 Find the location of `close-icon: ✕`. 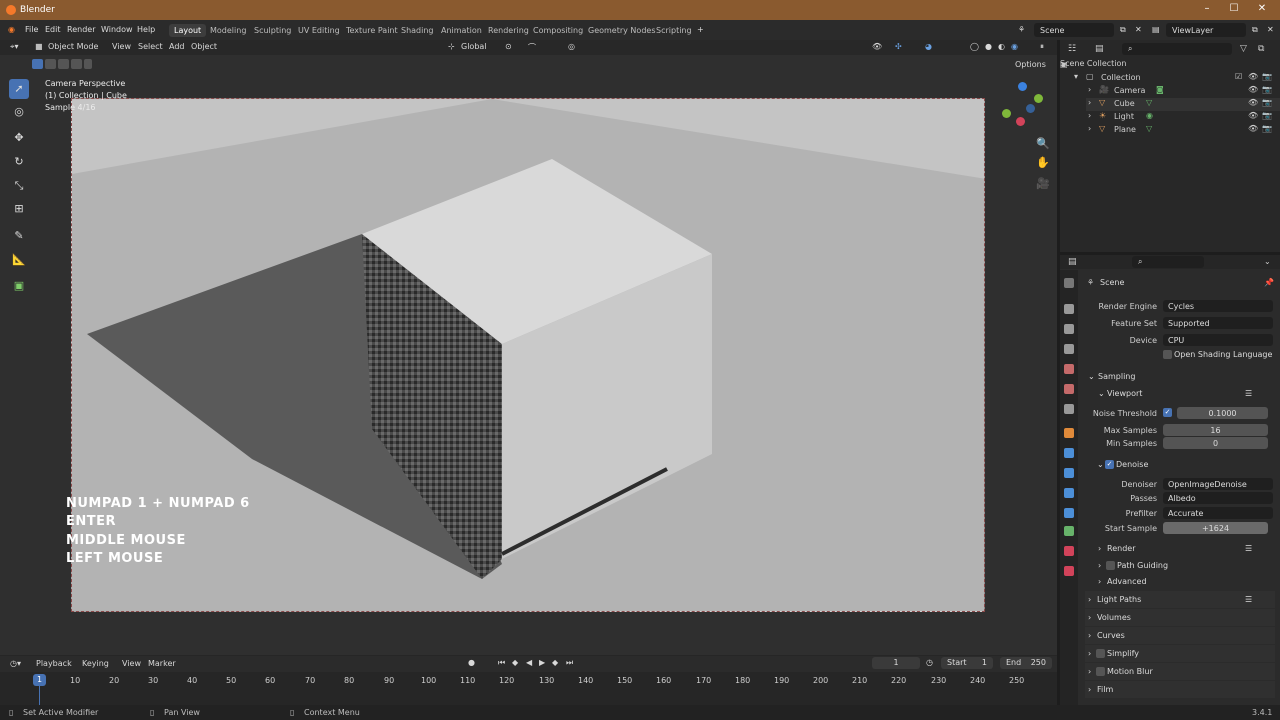

close-icon: ✕ is located at coordinates (1262, 10).